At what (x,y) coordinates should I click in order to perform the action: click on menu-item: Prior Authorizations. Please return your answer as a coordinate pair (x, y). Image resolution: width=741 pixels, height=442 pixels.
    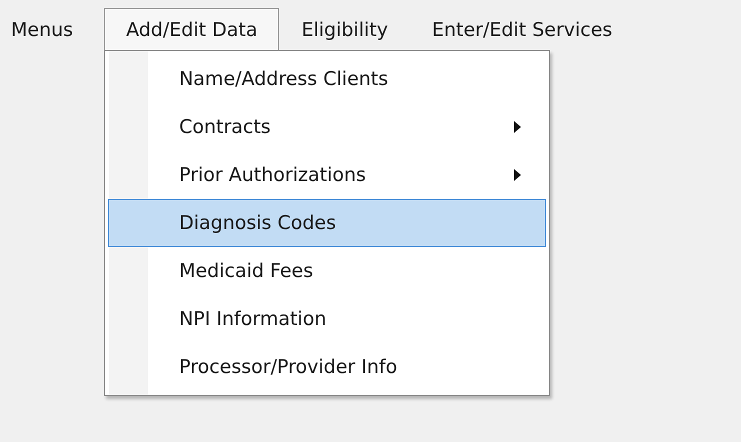
    Looking at the image, I should click on (327, 175).